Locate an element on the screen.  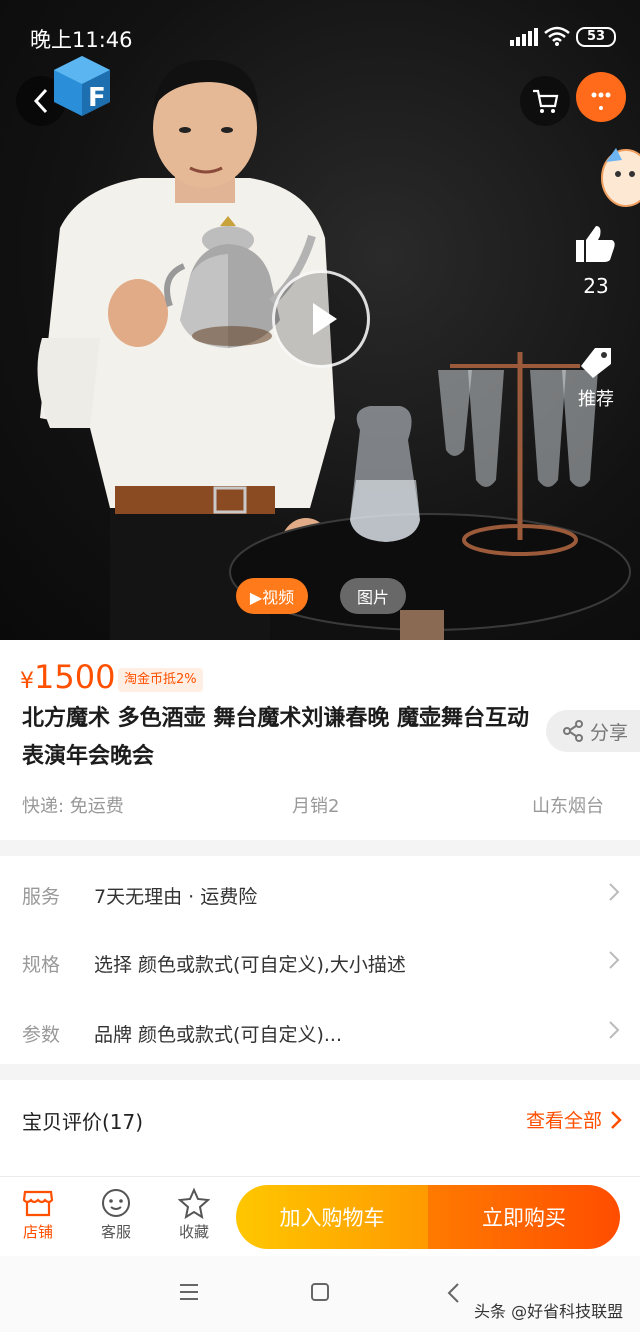
svg-text: F is located at coordinates (97, 98).